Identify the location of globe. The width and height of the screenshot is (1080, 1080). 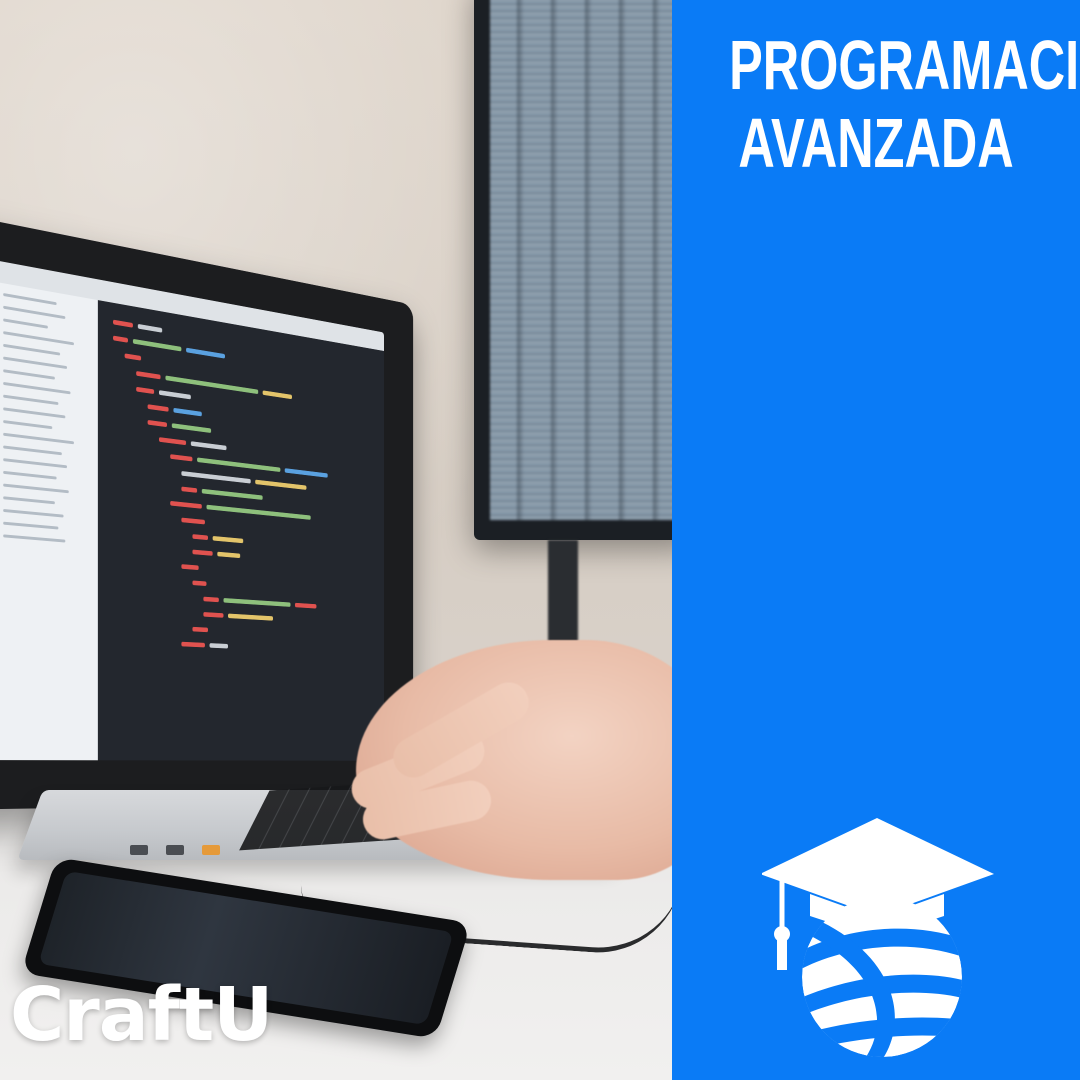
(882, 977).